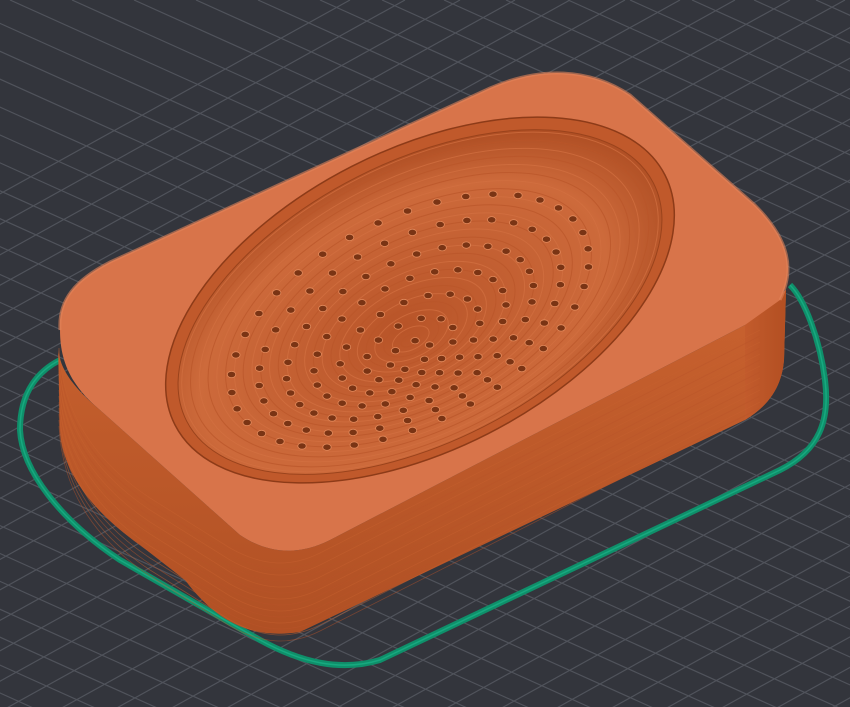  Describe the element at coordinates (841, 702) in the screenshot. I see `grid-line` at that location.